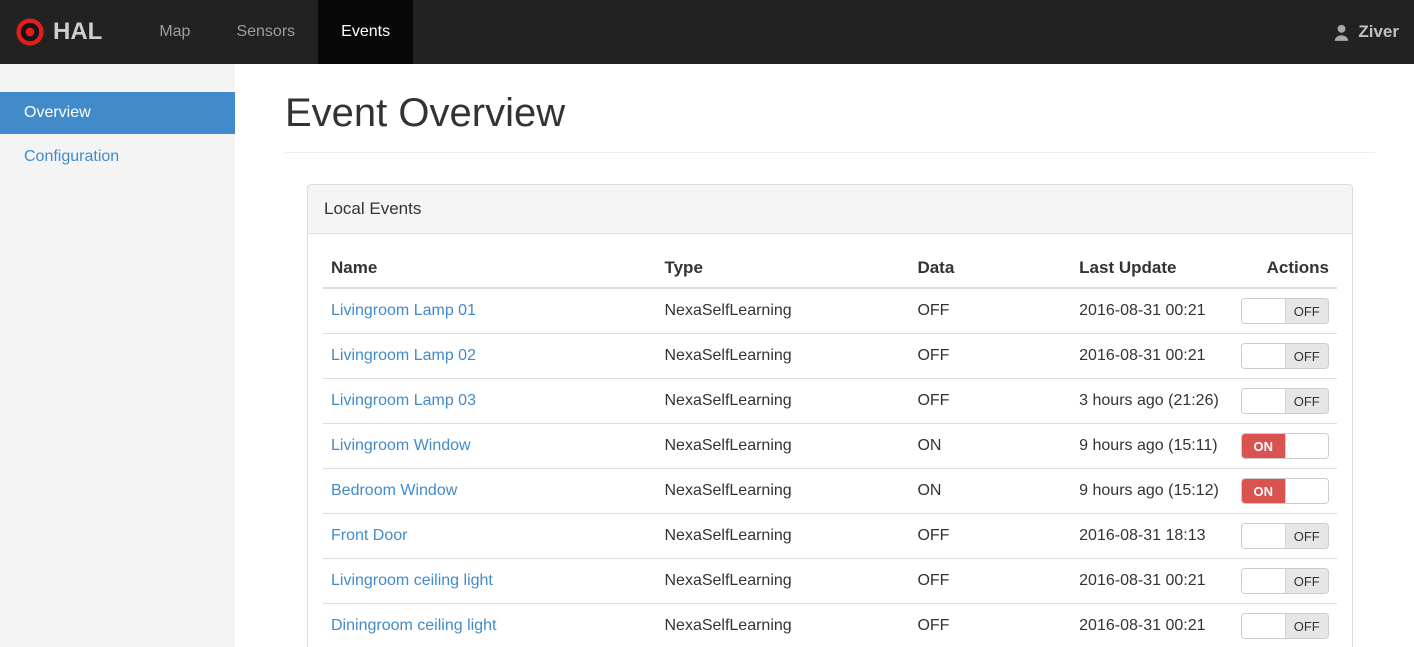  I want to click on device-link: Livingroom Lamp 01, so click(403, 310).